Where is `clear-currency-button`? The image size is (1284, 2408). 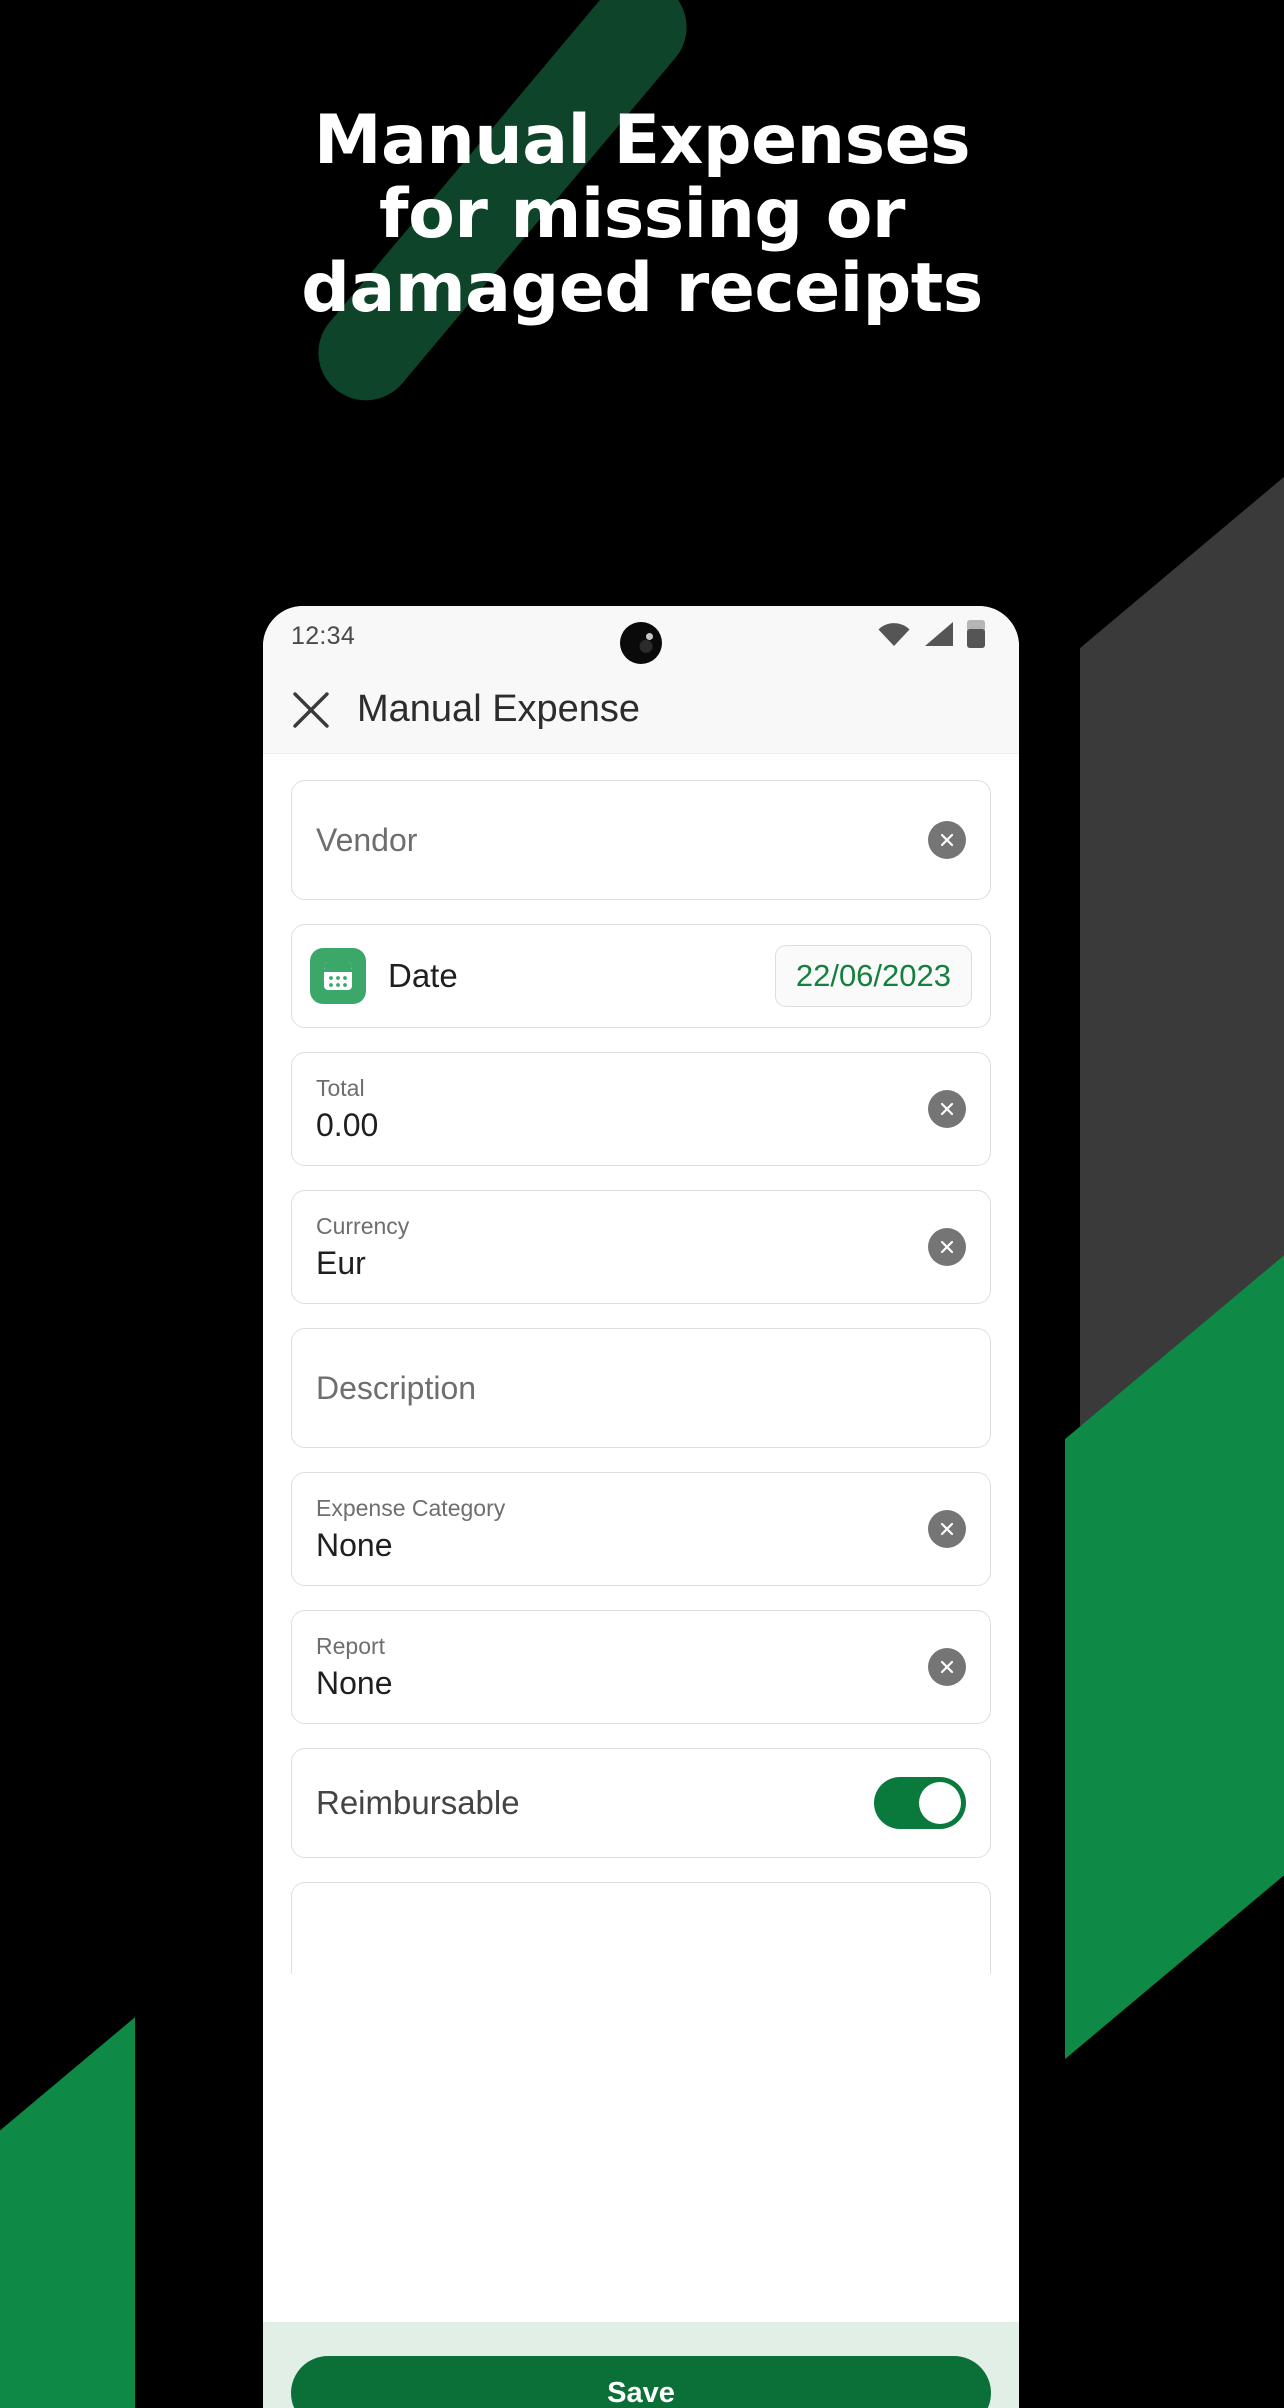 clear-currency-button is located at coordinates (947, 1247).